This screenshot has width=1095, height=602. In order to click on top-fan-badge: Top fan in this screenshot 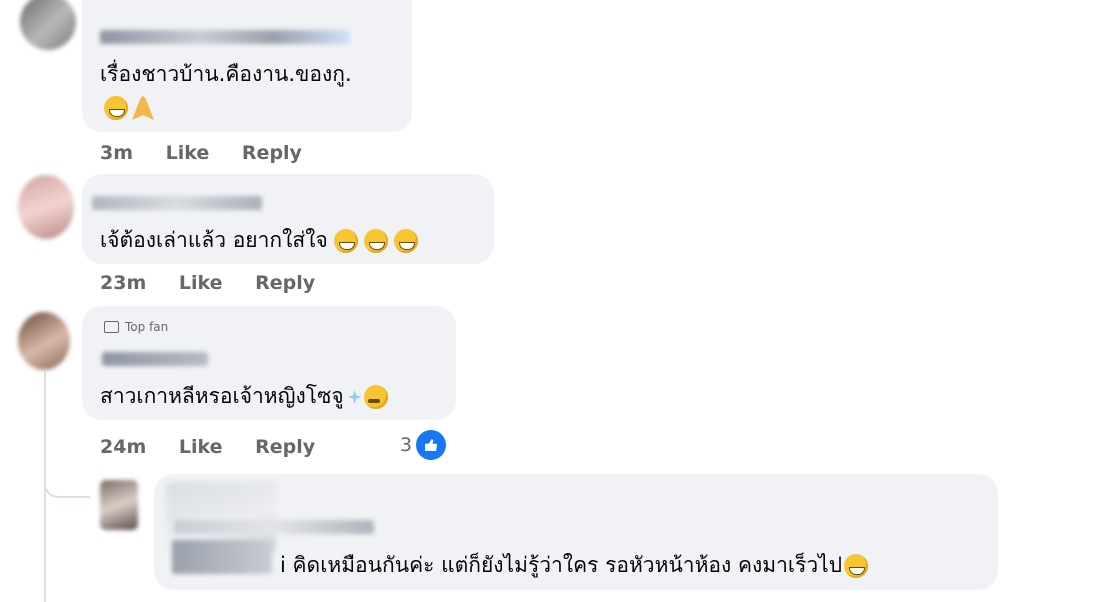, I will do `click(136, 327)`.